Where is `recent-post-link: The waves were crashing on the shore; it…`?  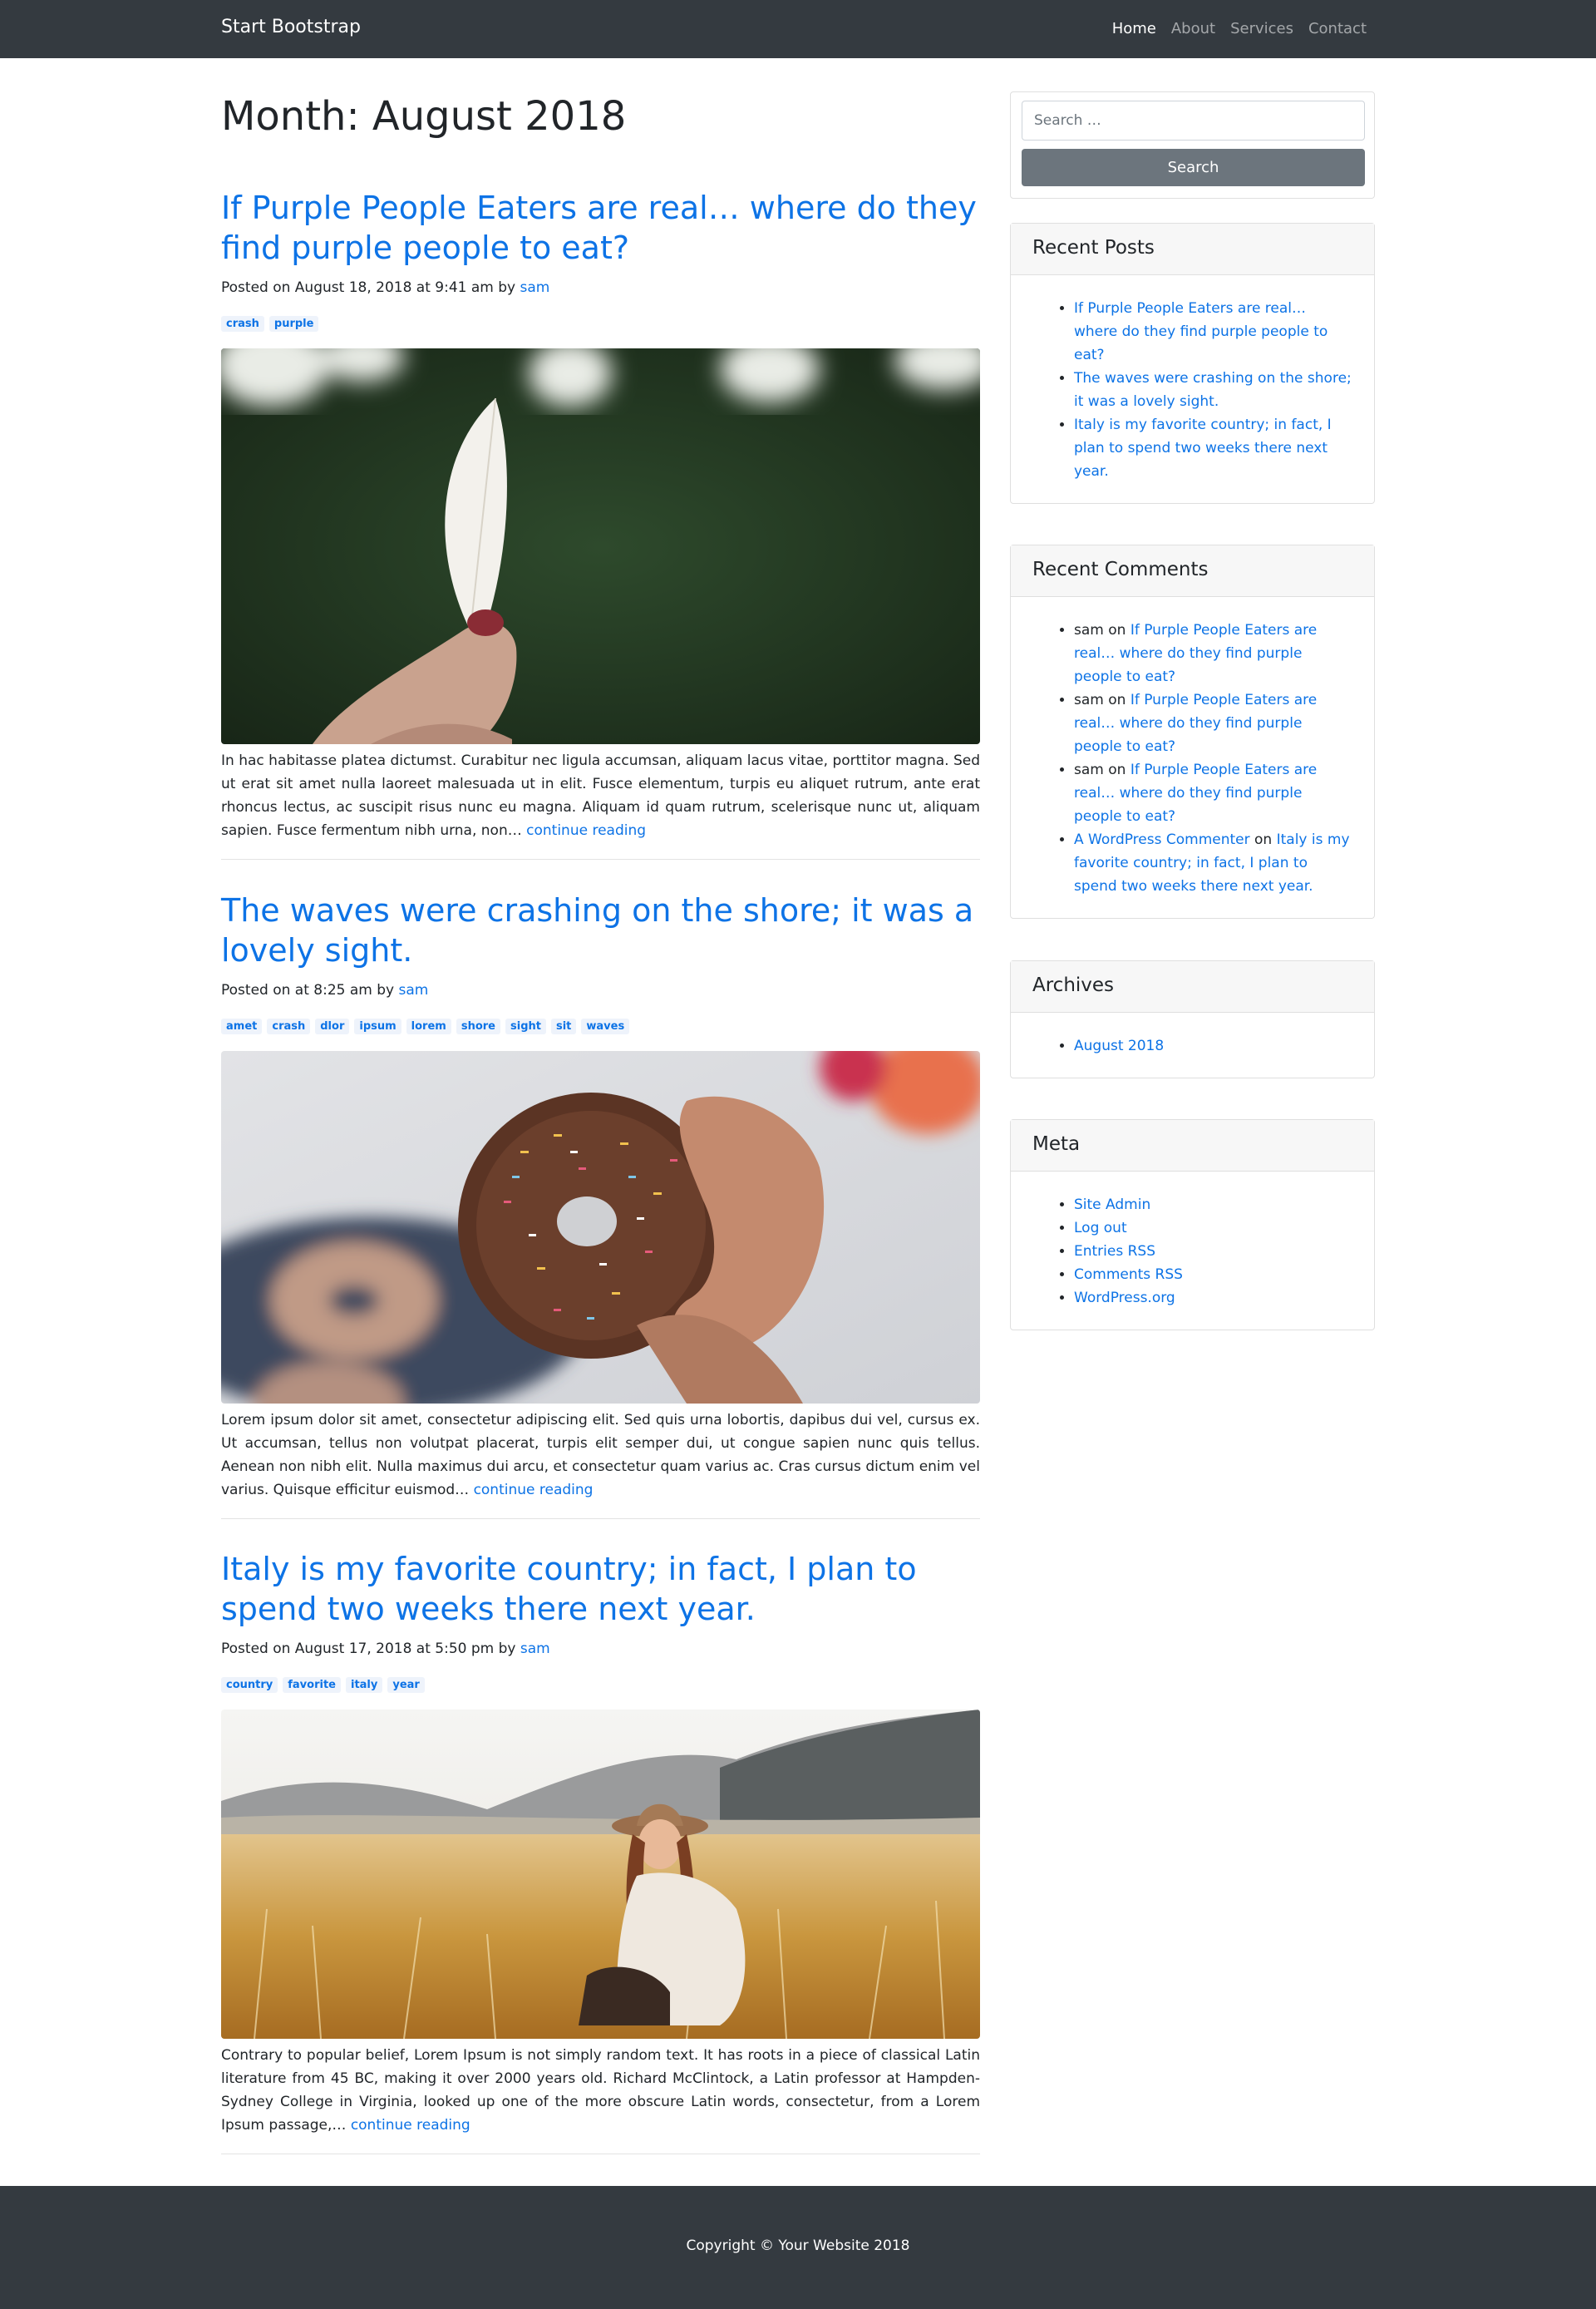 recent-post-link: The waves were crashing on the shore; it… is located at coordinates (1213, 390).